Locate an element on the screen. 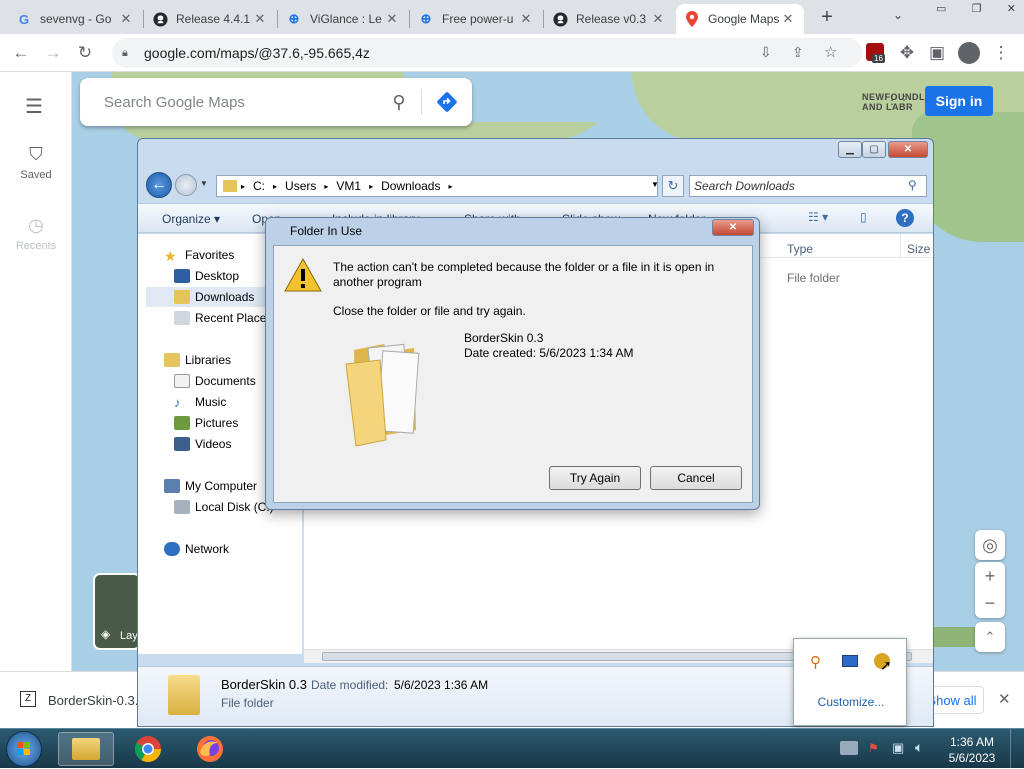  nav-videos: Videos is located at coordinates (202, 444).